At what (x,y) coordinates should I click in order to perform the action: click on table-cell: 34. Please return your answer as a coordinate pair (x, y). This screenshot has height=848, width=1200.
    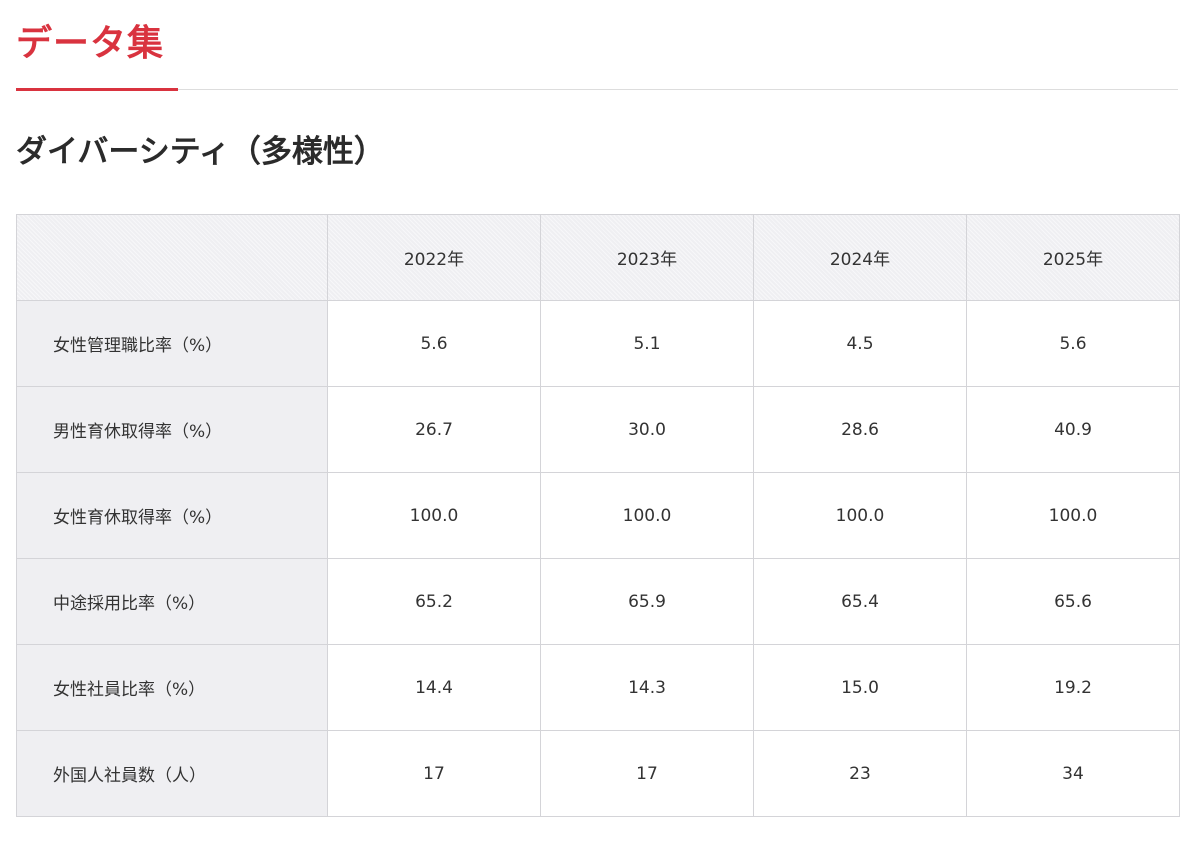
    Looking at the image, I should click on (1073, 773).